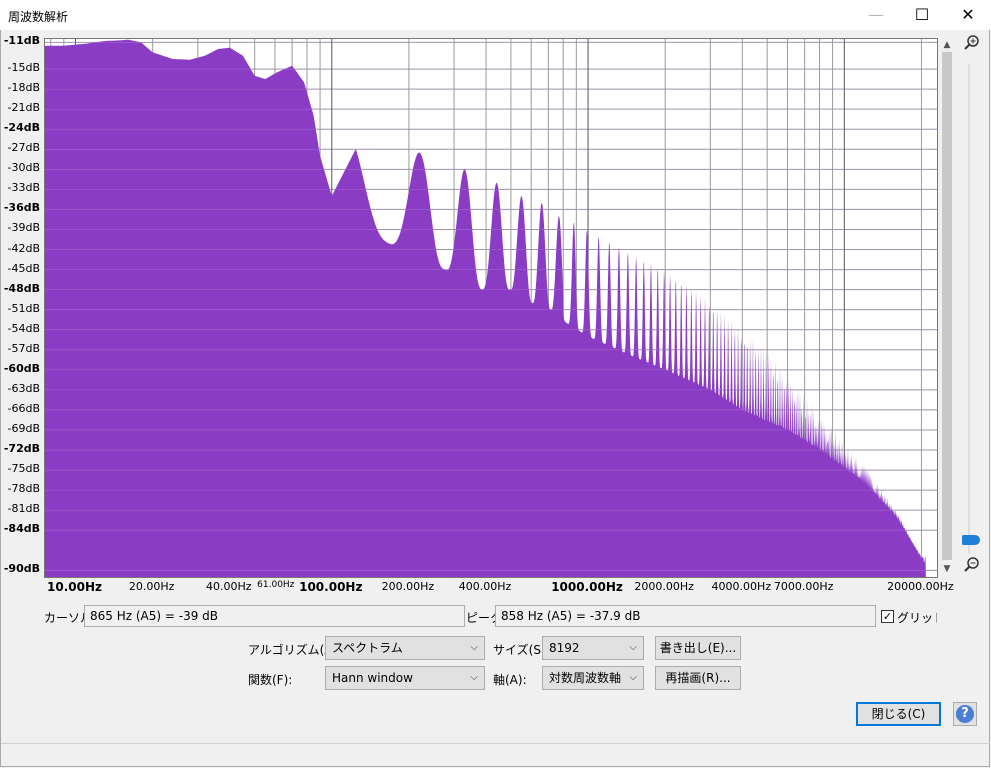 The image size is (991, 768). Describe the element at coordinates (24, 168) in the screenshot. I see `y-tick-label: -30dB` at that location.